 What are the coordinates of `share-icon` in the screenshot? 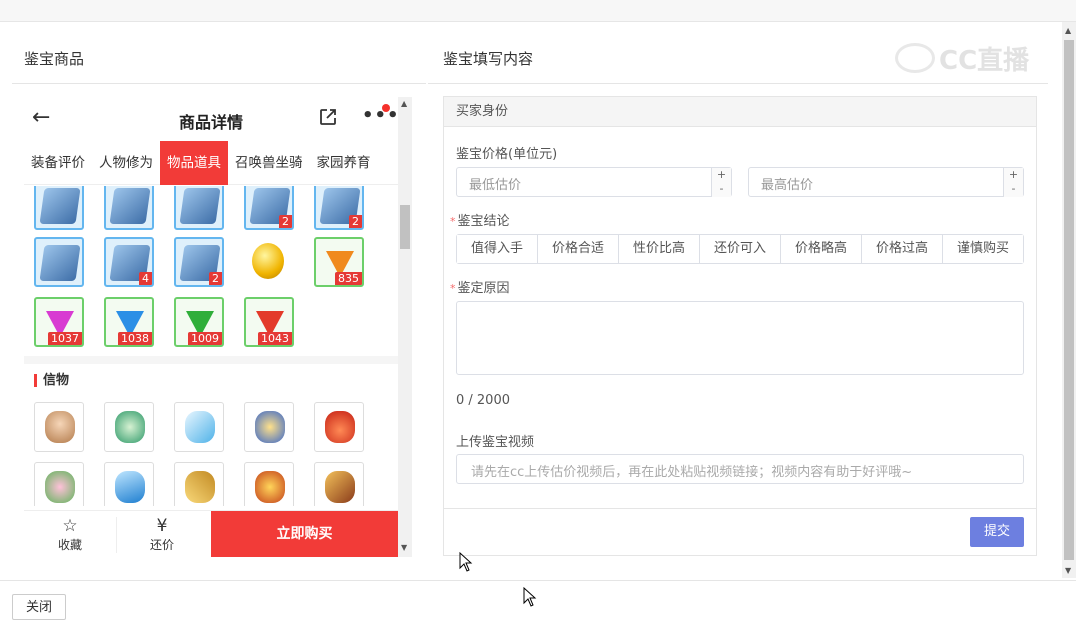 It's located at (328, 117).